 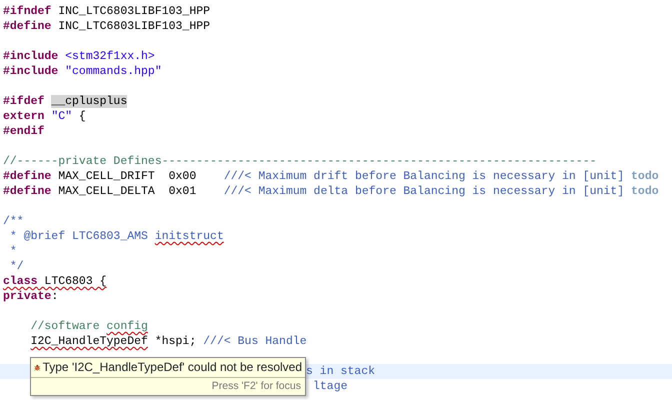 What do you see at coordinates (55, 281) in the screenshot?
I see `code-line: class LTC6803 {` at bounding box center [55, 281].